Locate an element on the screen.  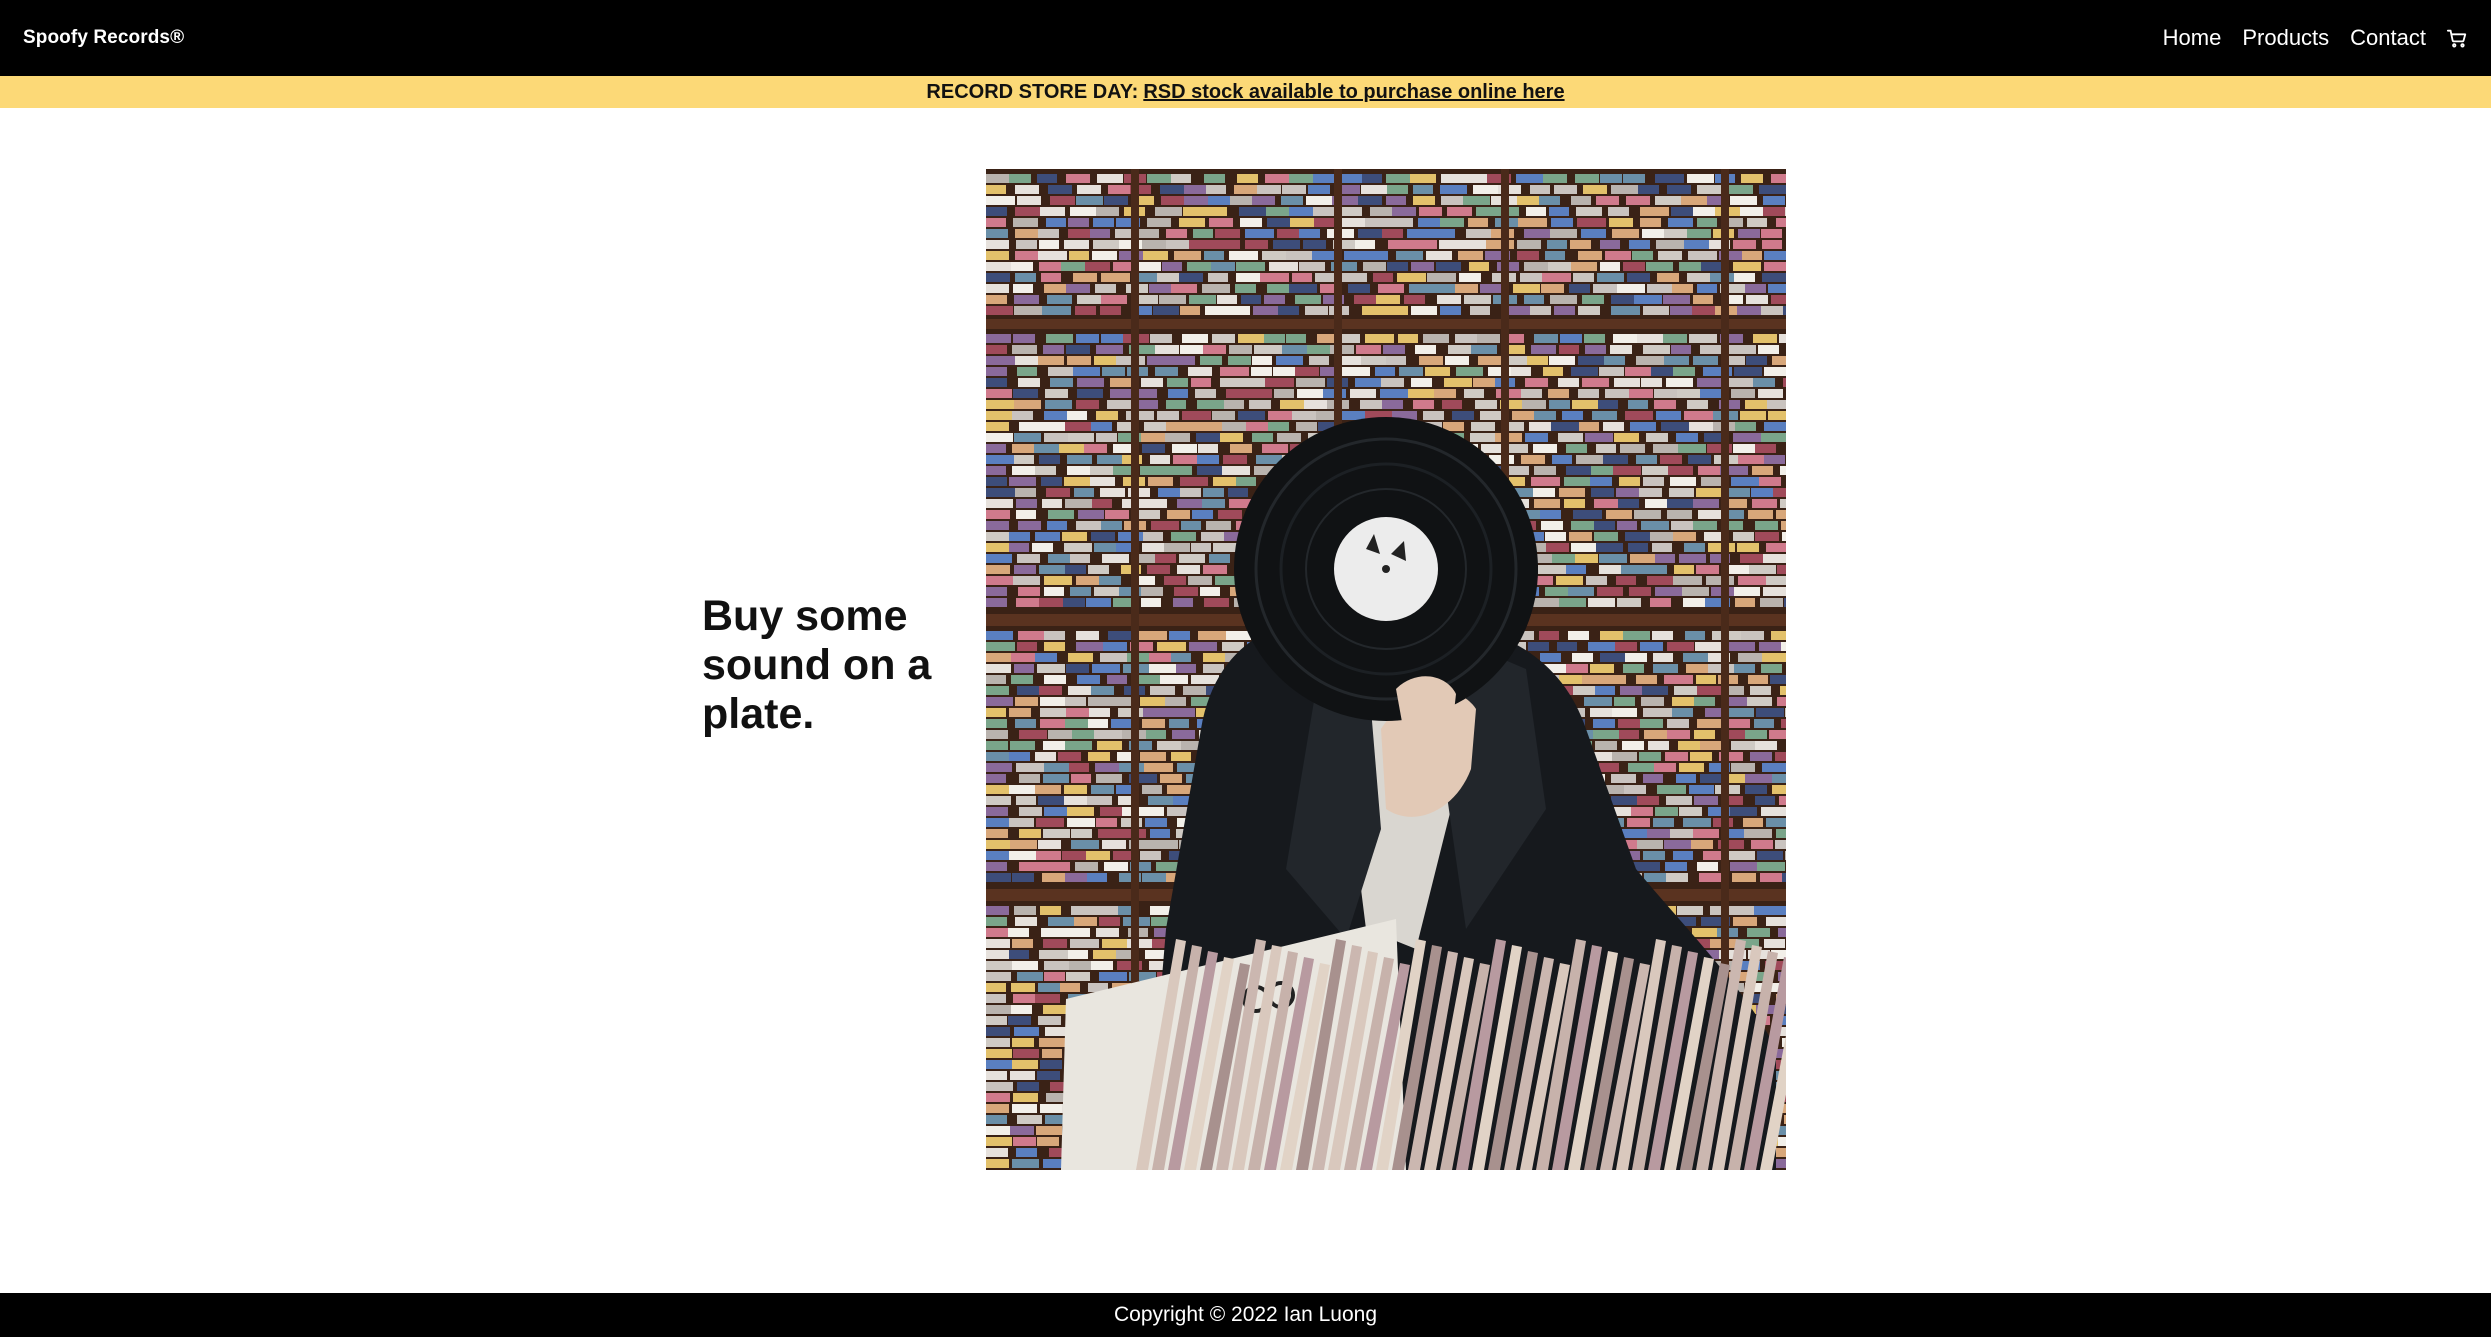
shopping-cart-icon is located at coordinates (2457, 38).